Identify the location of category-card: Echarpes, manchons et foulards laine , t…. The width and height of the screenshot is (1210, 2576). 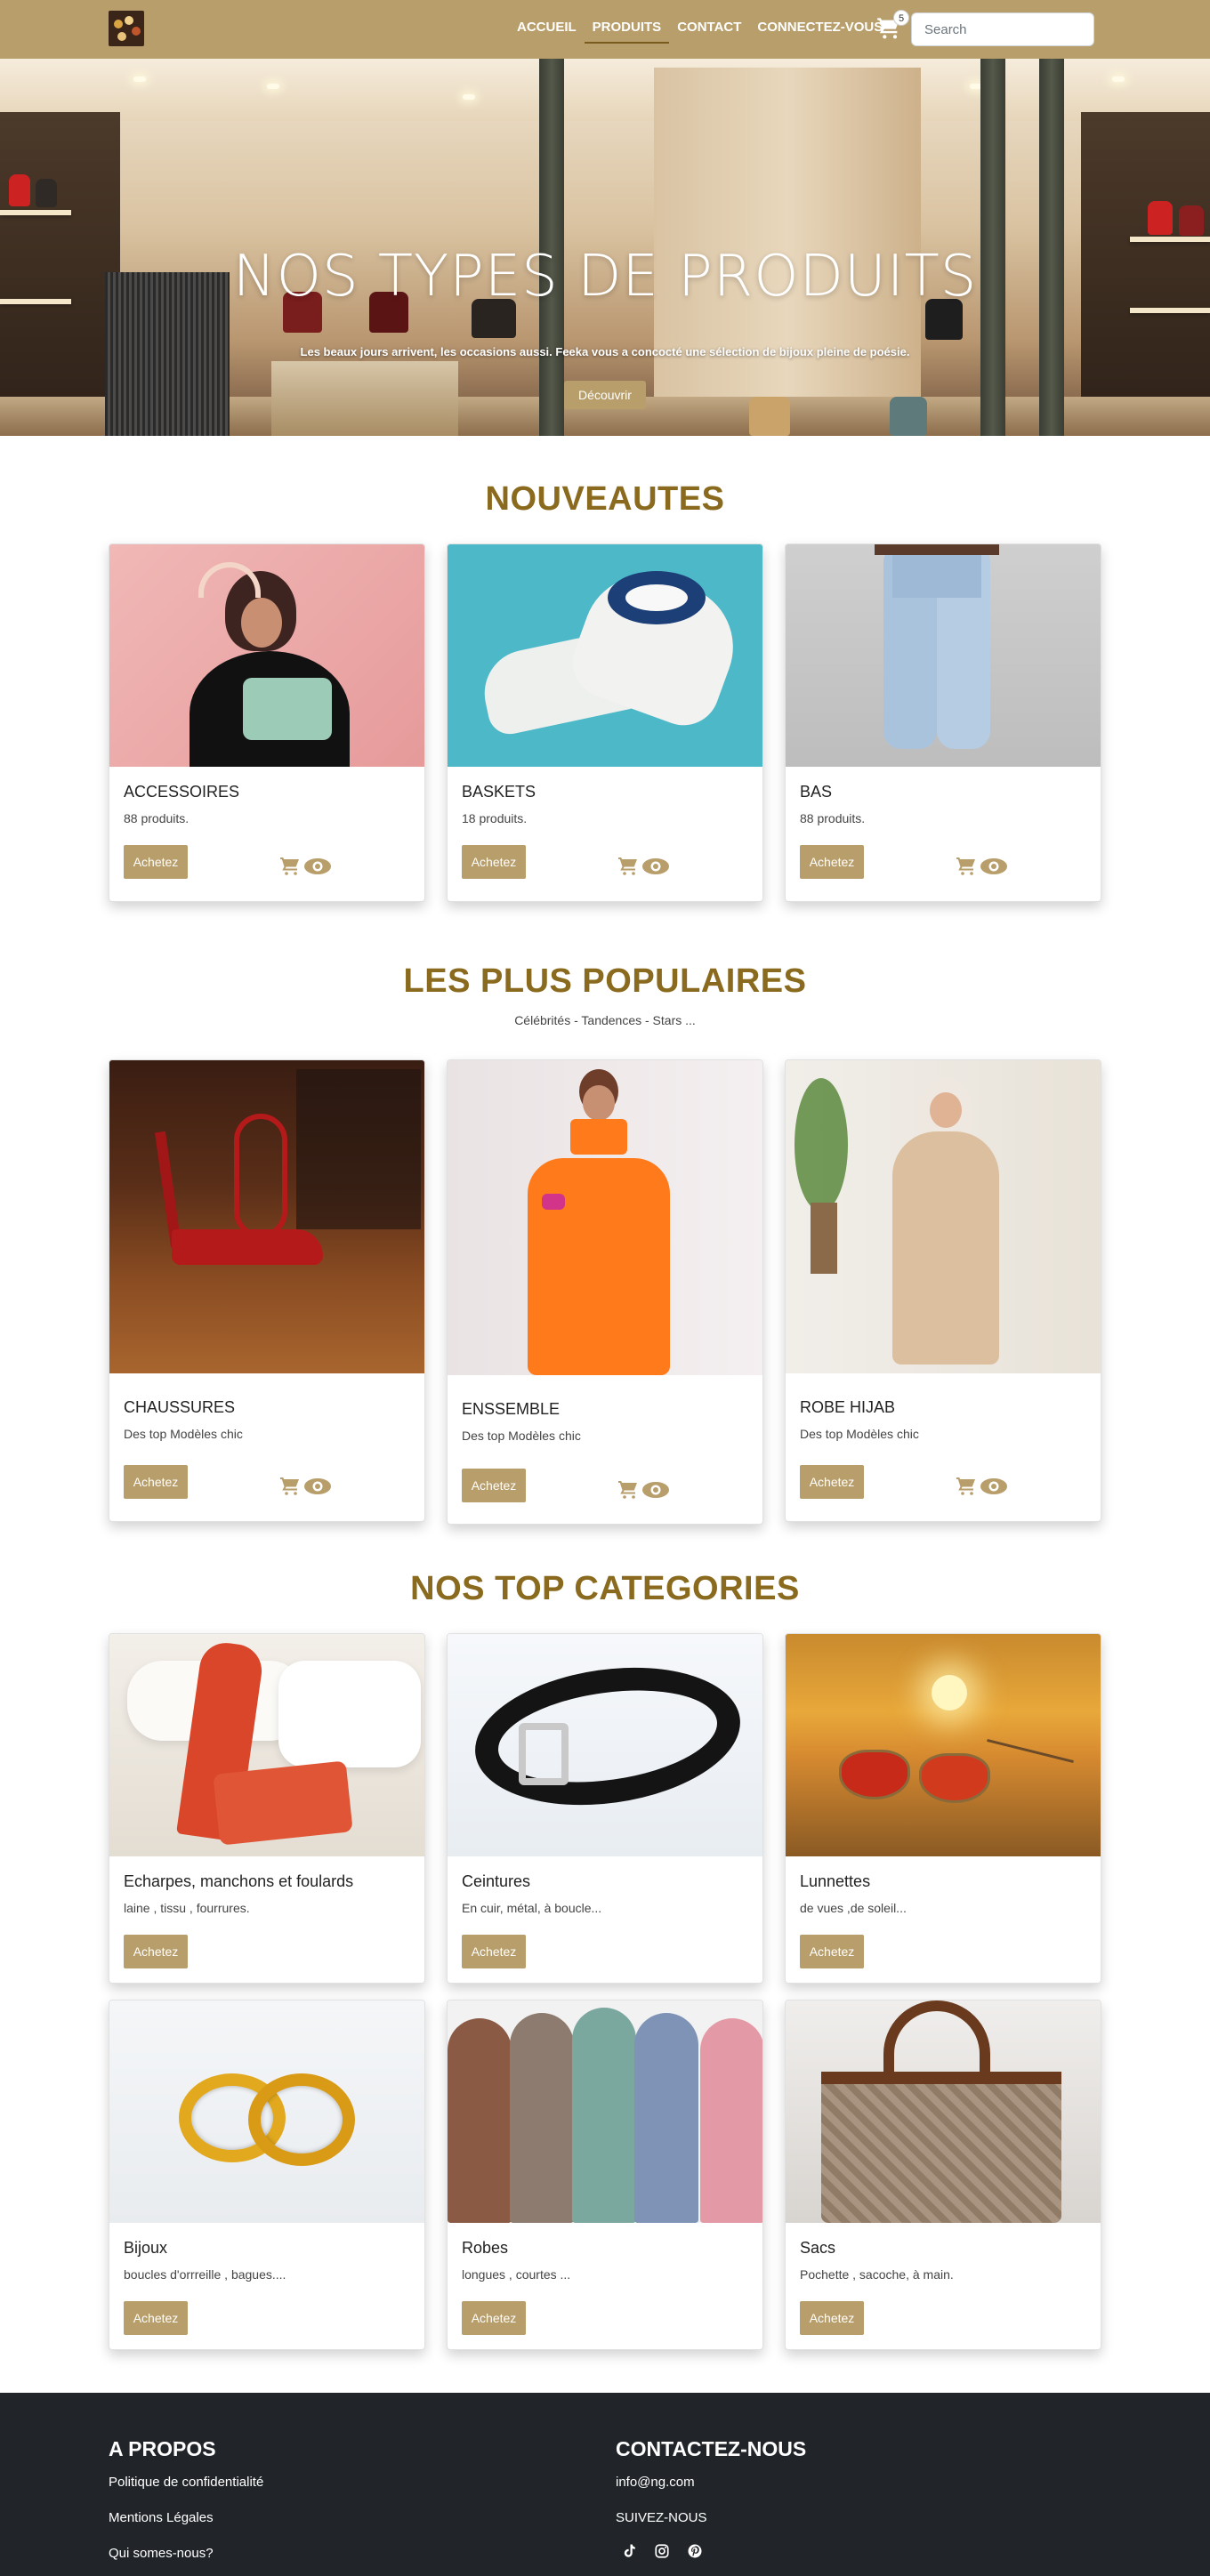
(267, 1808).